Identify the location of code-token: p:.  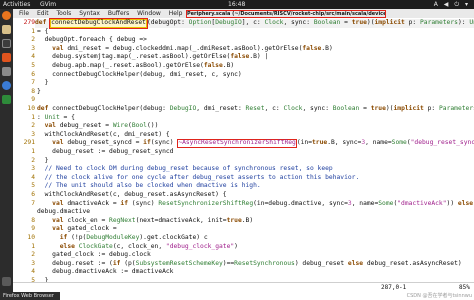
(412, 22).